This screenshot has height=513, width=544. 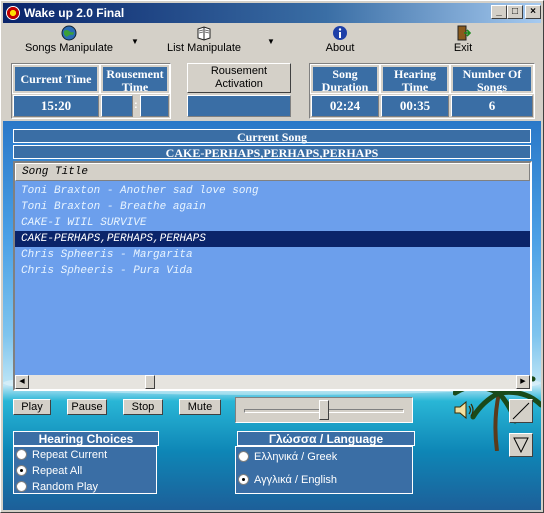 I want to click on english-radio: Αγγλικά / English, so click(x=287, y=480).